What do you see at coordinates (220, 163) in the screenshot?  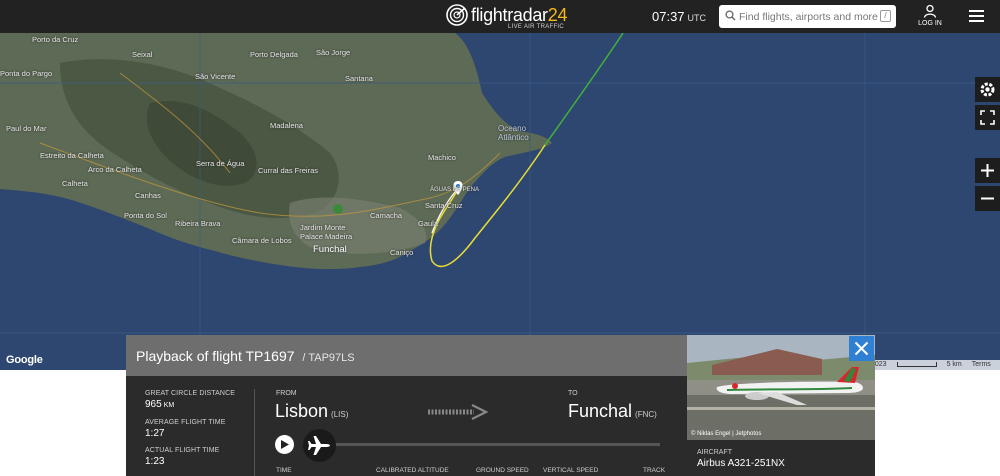 I see `map-label: Serra de Água` at bounding box center [220, 163].